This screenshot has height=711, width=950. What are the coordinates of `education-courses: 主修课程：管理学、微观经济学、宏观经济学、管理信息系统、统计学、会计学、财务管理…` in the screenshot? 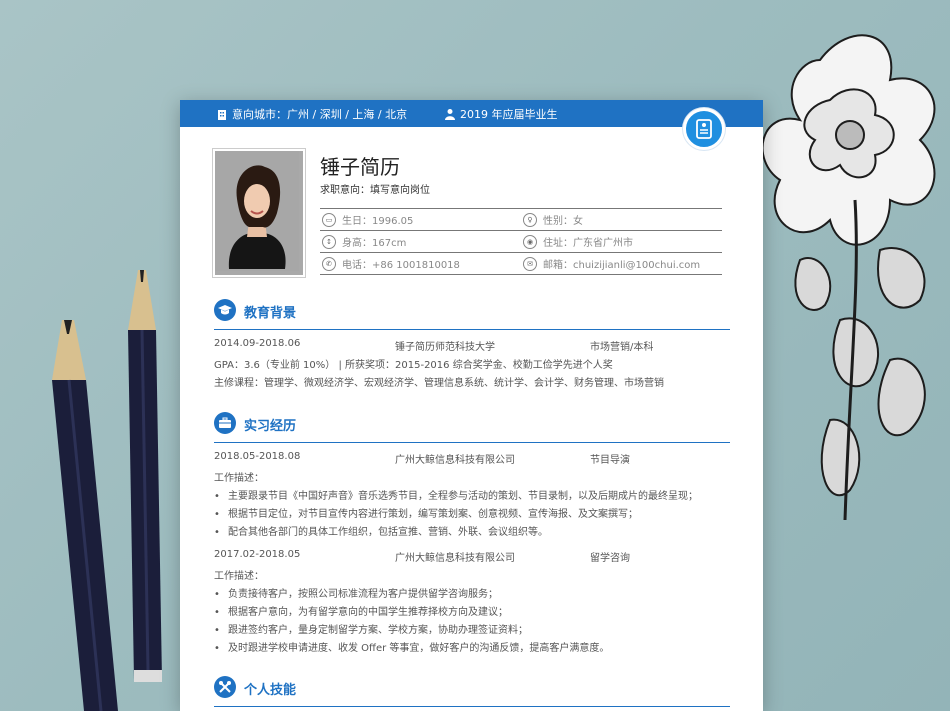 It's located at (439, 383).